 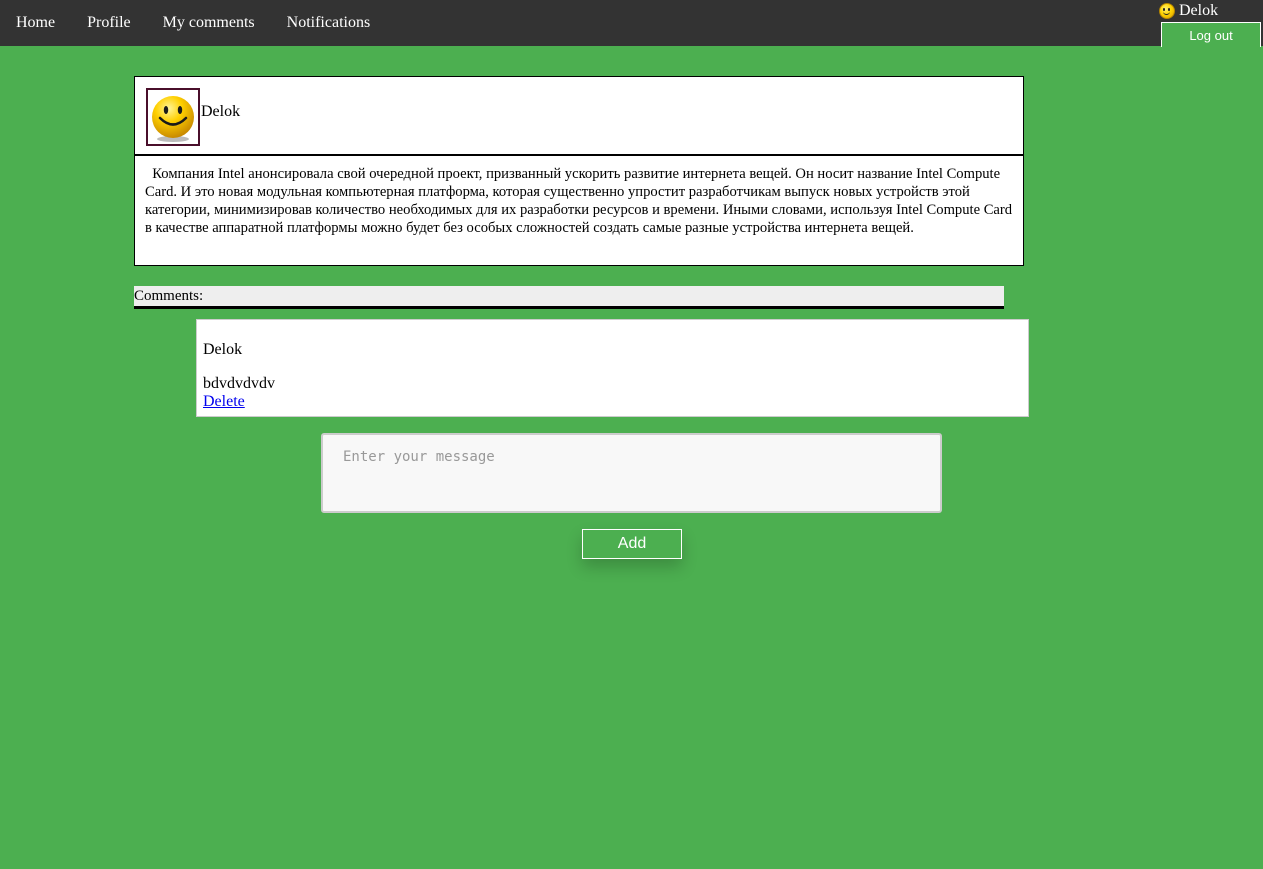 I want to click on message-input, so click(x=631, y=473).